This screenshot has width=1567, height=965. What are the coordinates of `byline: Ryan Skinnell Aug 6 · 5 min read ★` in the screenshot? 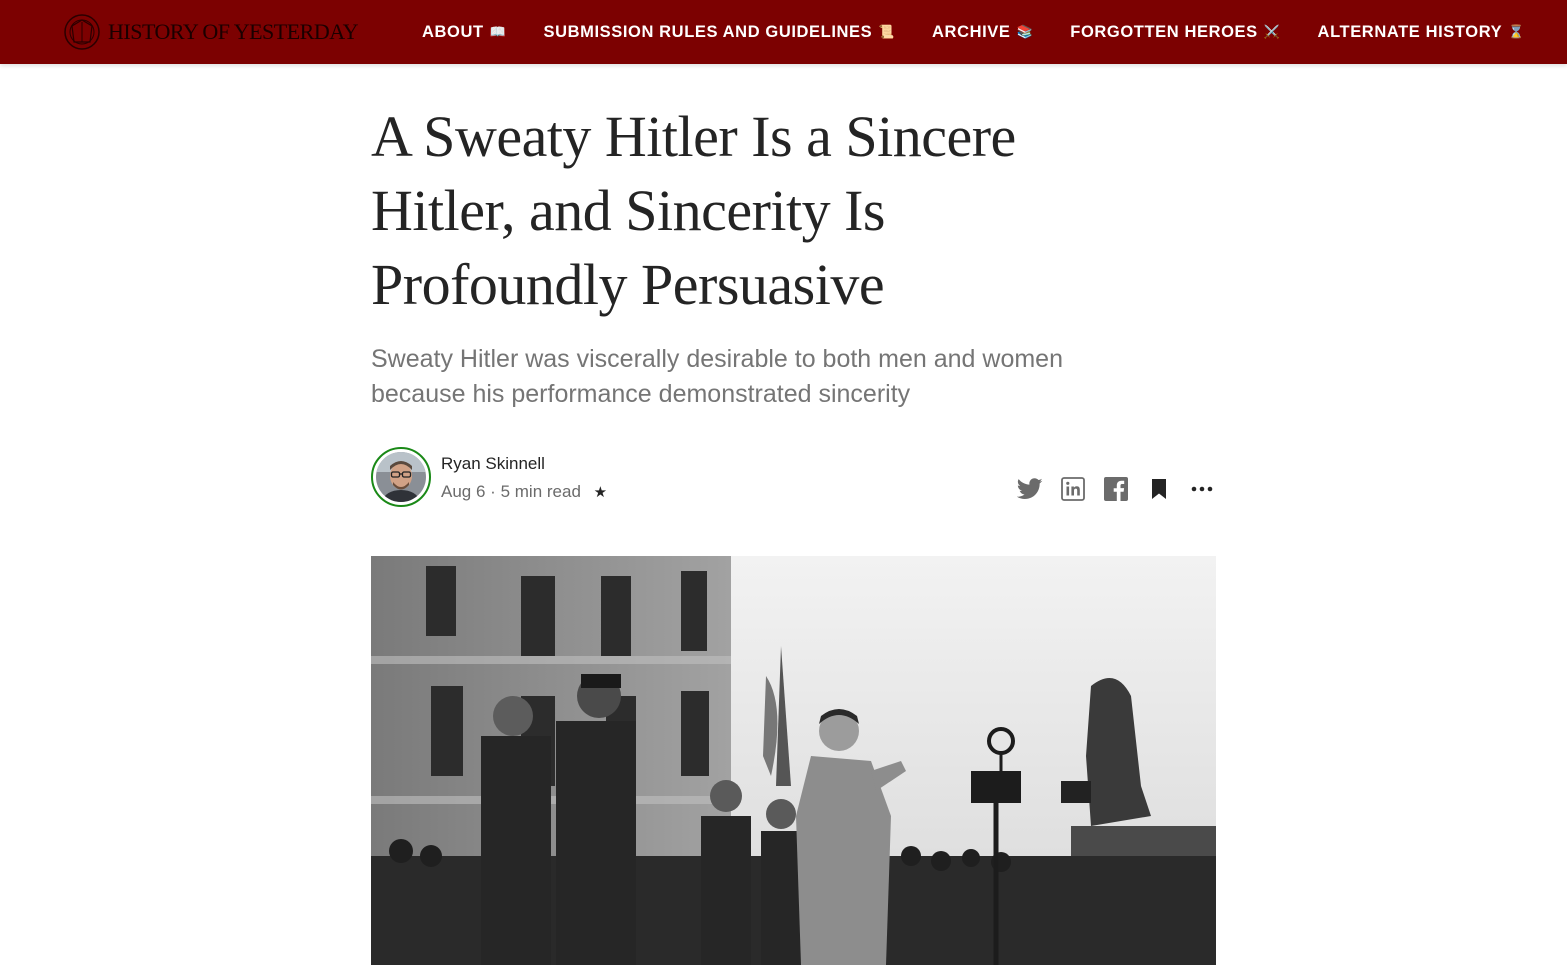 It's located at (793, 482).